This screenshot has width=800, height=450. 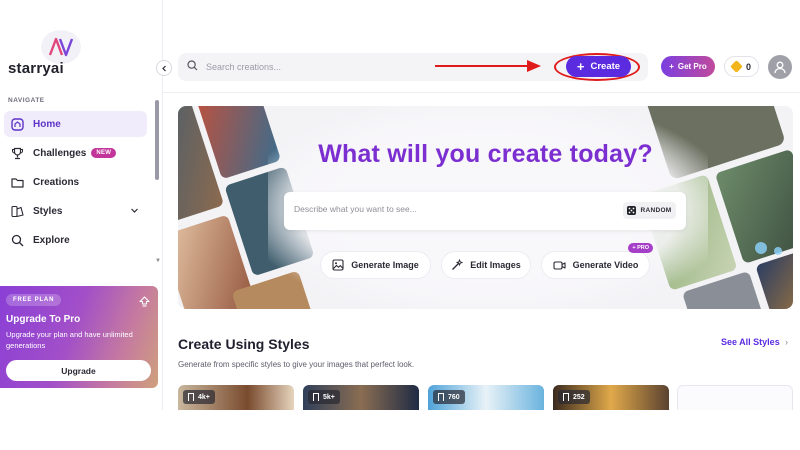 I want to click on edit-images-label: Edit Images, so click(x=495, y=265).